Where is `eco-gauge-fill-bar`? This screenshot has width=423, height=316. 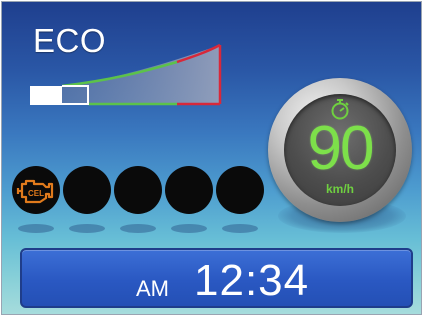
eco-gauge-fill-bar is located at coordinates (46, 95).